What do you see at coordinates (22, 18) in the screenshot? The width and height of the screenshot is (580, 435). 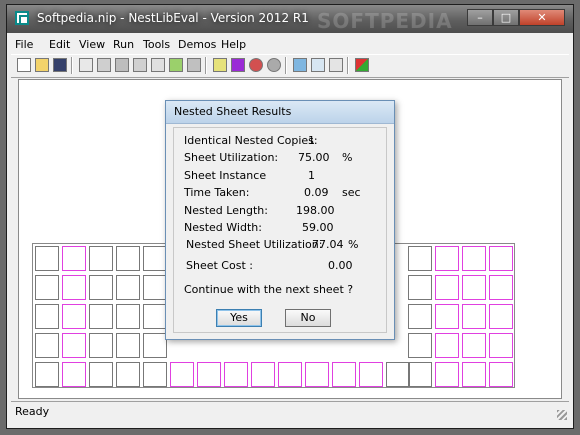 I see `app-logo-icon` at bounding box center [22, 18].